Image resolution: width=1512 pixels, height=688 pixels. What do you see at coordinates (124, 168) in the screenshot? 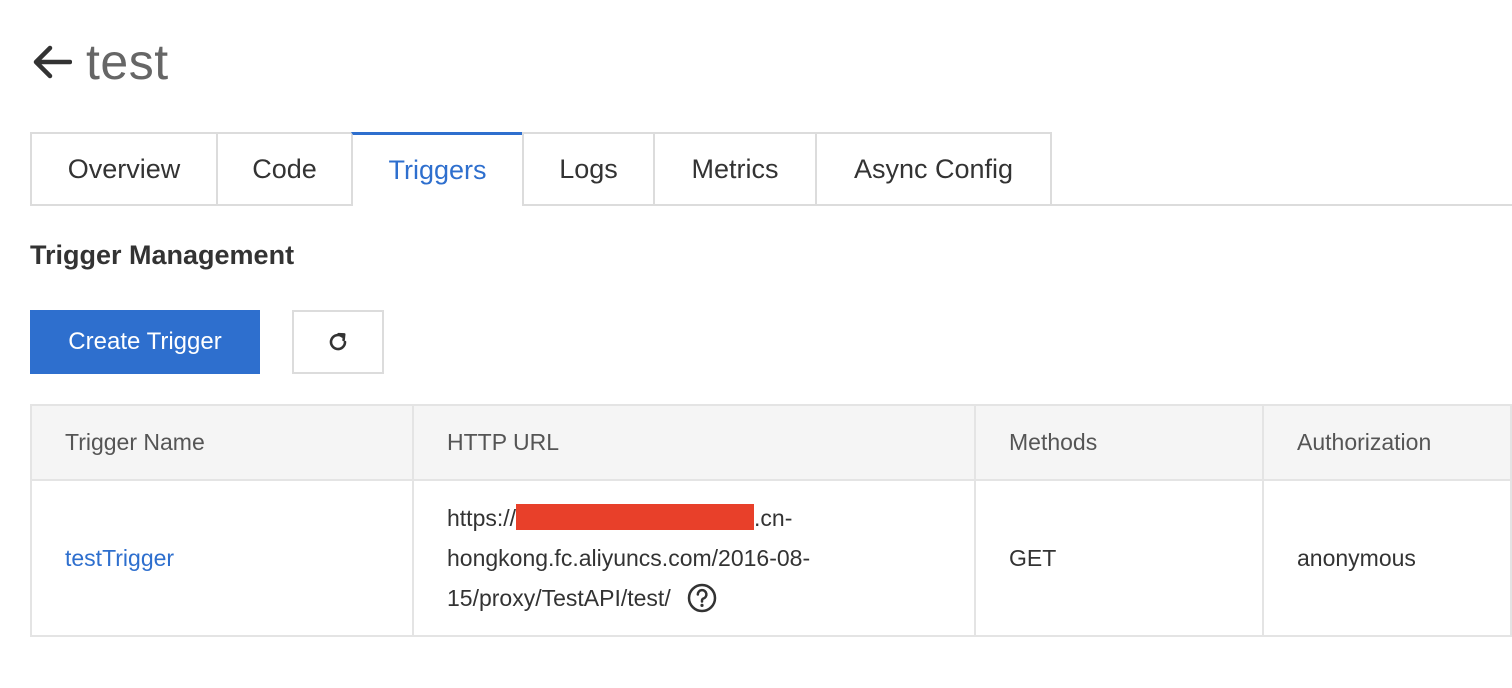
I see `tab-overview: Overview` at bounding box center [124, 168].